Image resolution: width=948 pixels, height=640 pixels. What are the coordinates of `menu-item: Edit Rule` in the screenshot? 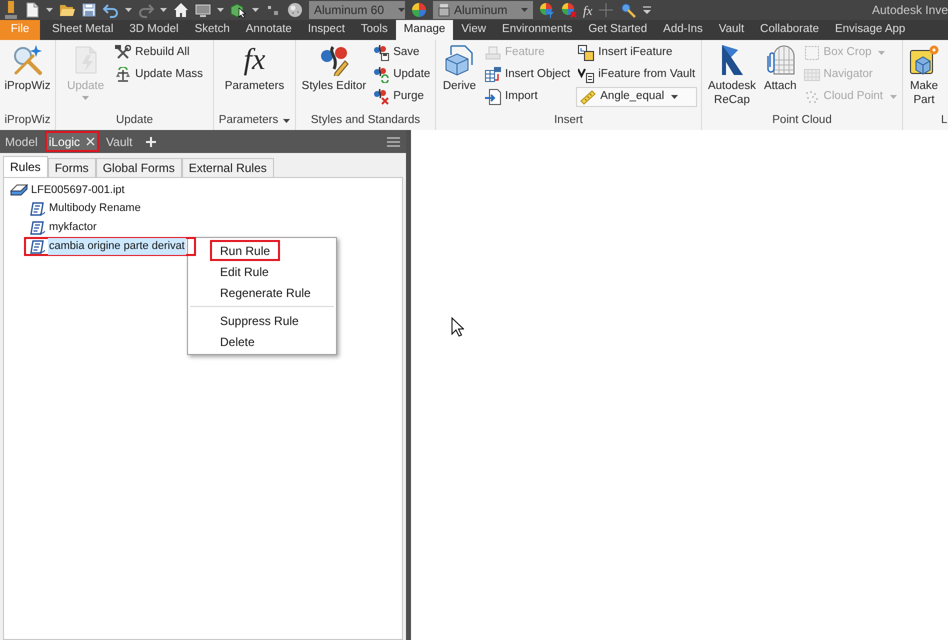 It's located at (244, 271).